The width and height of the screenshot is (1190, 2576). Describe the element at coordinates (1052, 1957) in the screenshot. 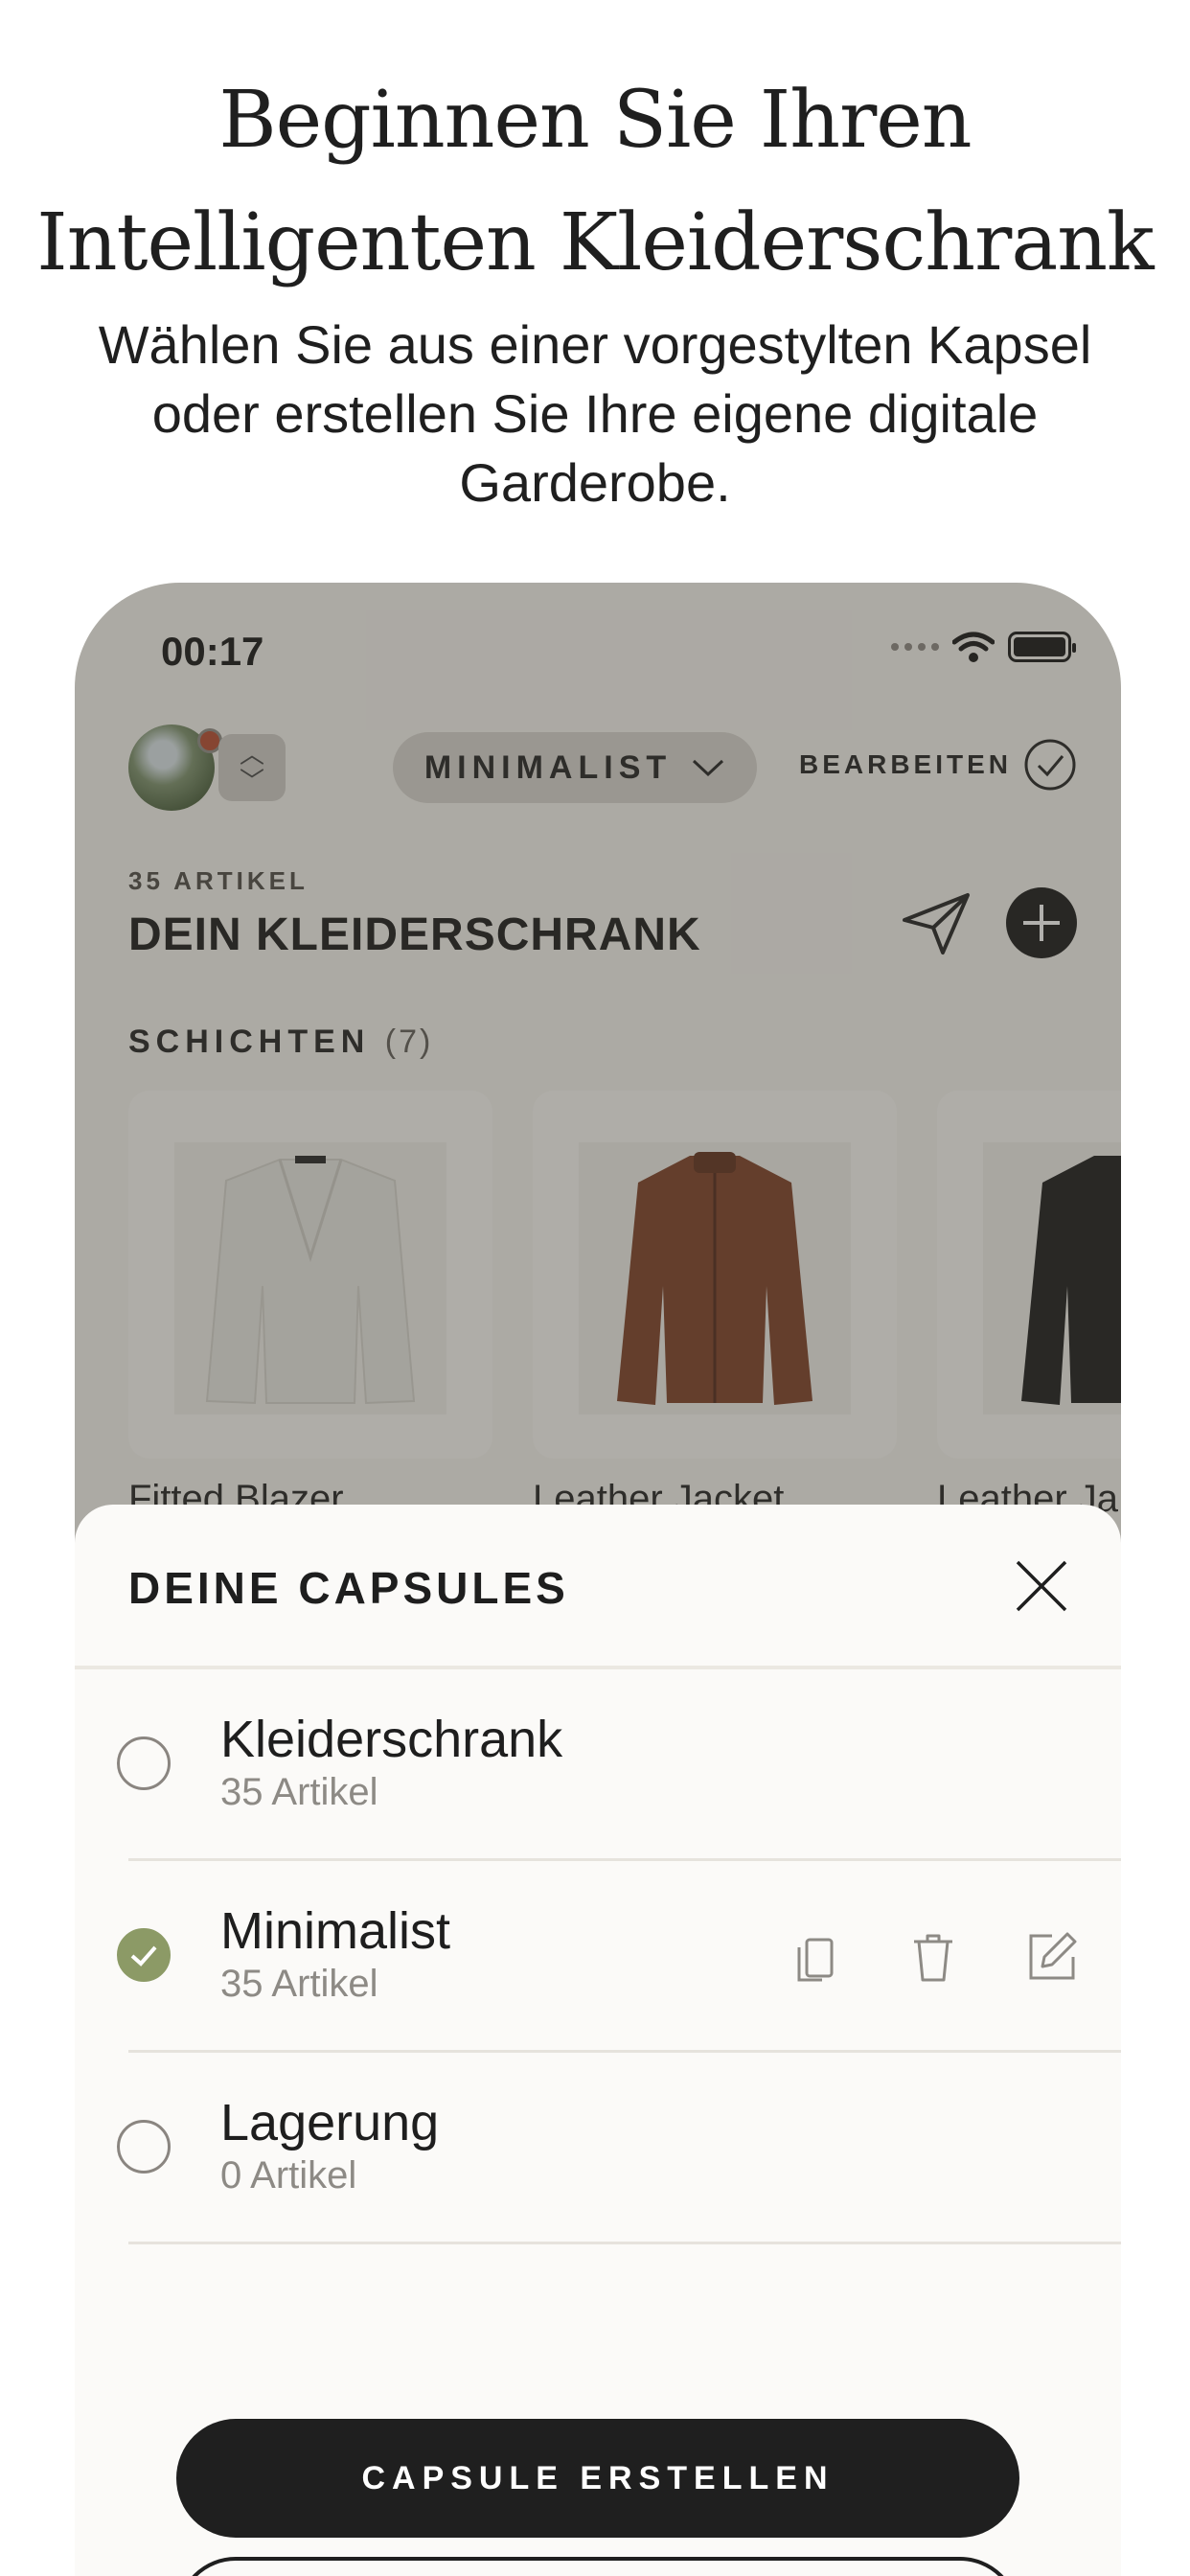

I see `edit-icon` at that location.